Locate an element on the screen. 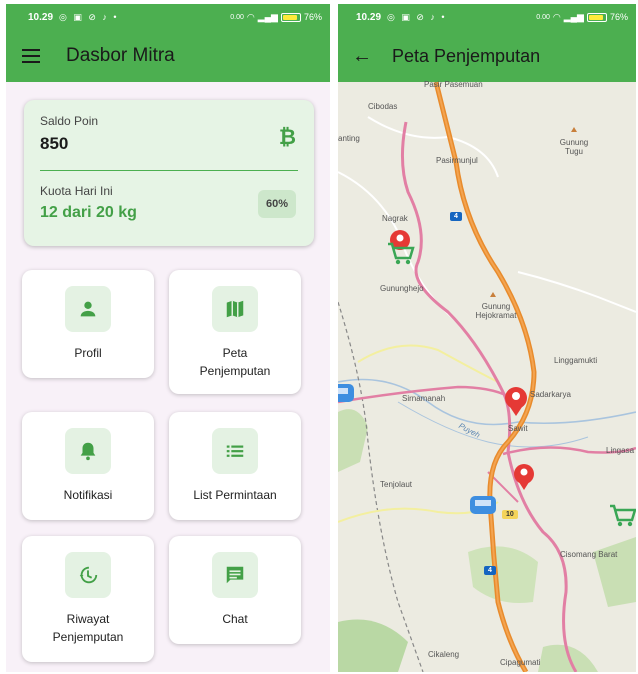 Image resolution: width=638 pixels, height=674 pixels. map-label: Gununghejo is located at coordinates (402, 288).